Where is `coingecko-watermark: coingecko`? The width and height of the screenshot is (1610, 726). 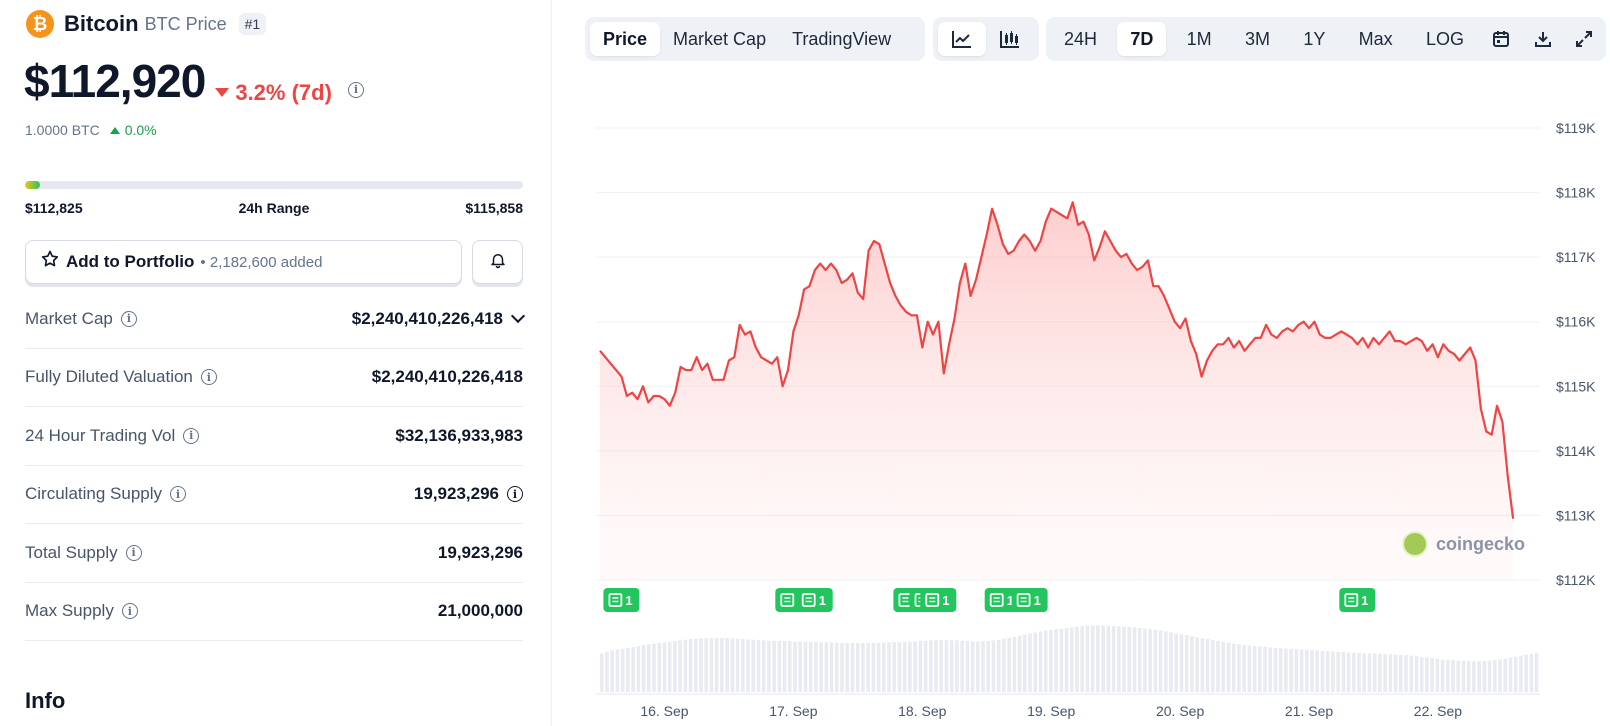
coingecko-watermark: coingecko is located at coordinates (1463, 544).